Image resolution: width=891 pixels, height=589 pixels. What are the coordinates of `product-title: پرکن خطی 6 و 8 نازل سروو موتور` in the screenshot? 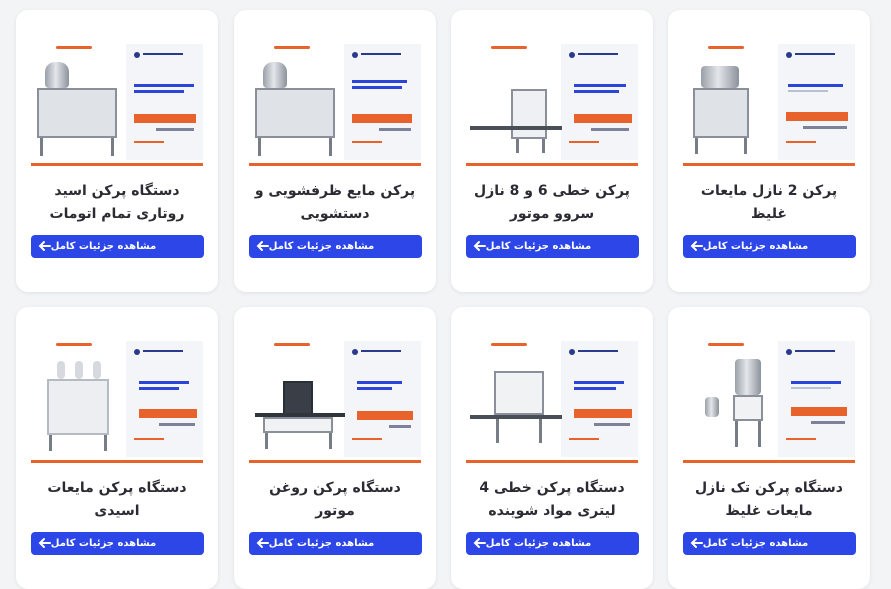 It's located at (552, 203).